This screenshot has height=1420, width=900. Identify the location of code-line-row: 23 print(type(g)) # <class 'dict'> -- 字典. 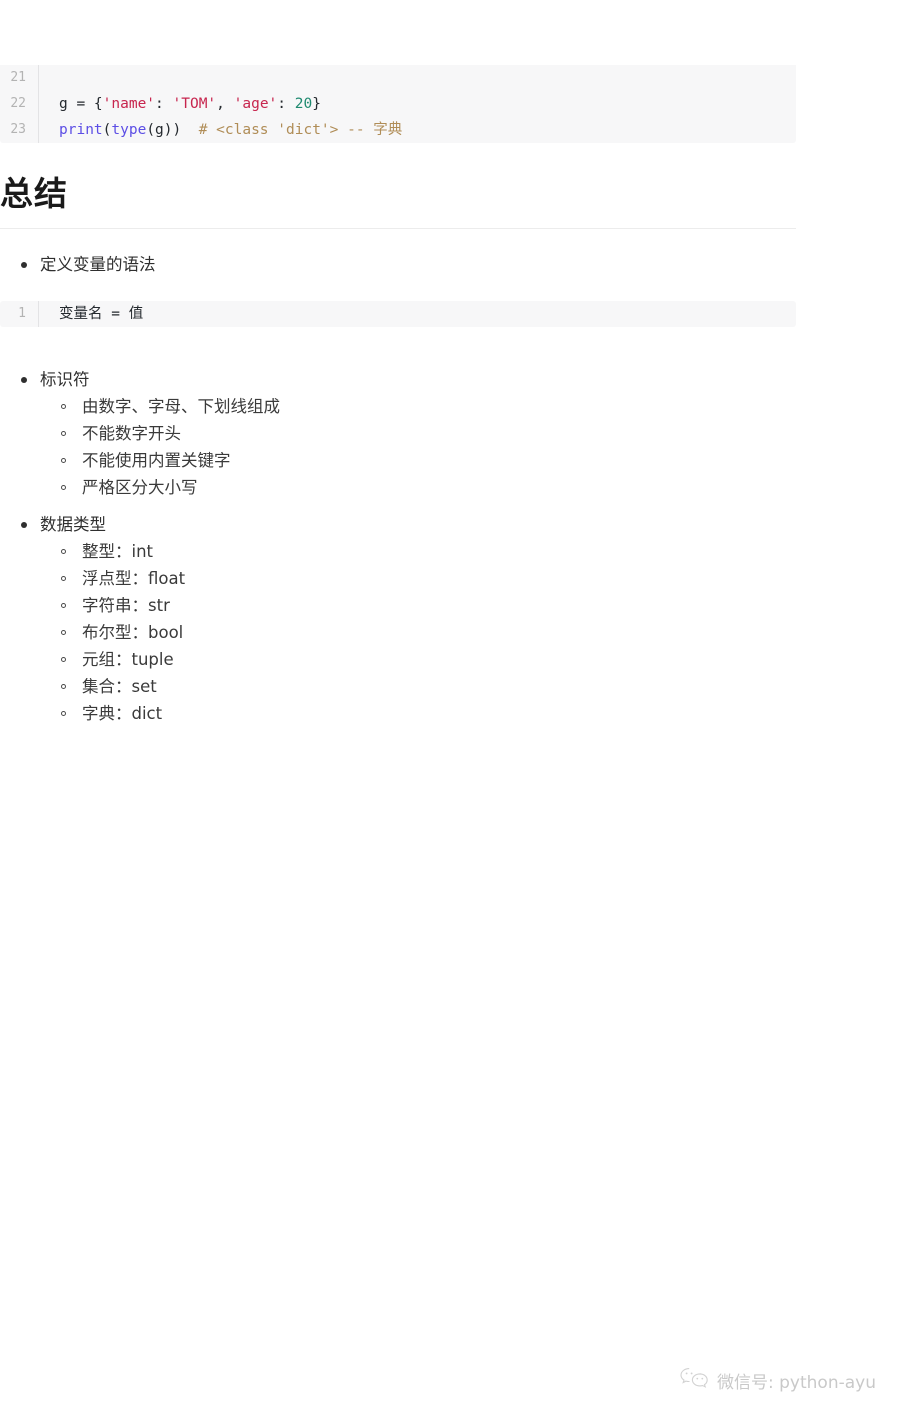
(398, 130).